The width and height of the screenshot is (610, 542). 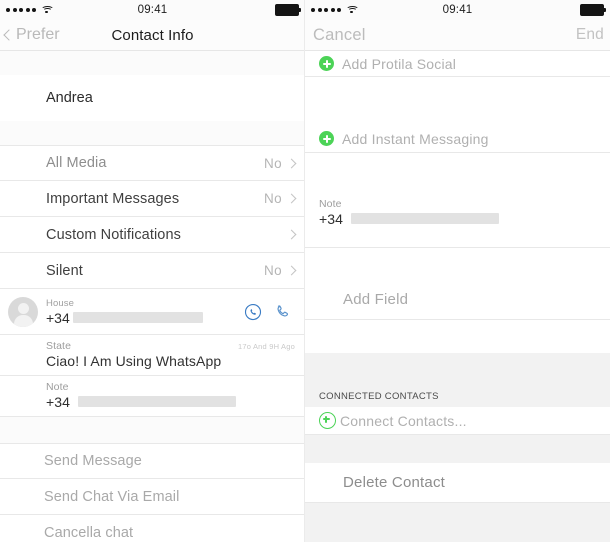 I want to click on state-field-value: Ciao! I Am Using WhatsApp, so click(x=134, y=361).